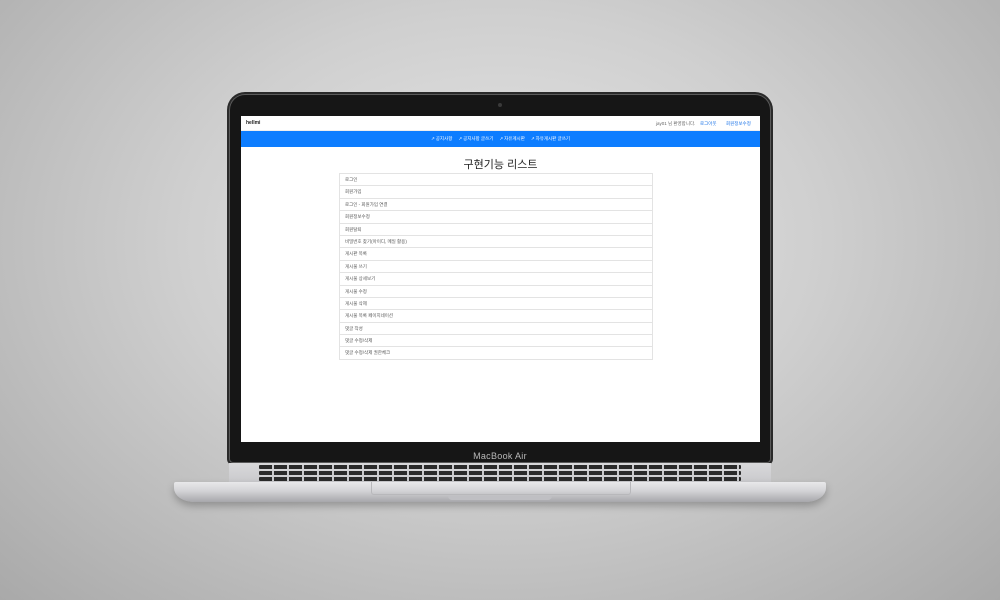  Describe the element at coordinates (500, 498) in the screenshot. I see `lid-notch` at that location.